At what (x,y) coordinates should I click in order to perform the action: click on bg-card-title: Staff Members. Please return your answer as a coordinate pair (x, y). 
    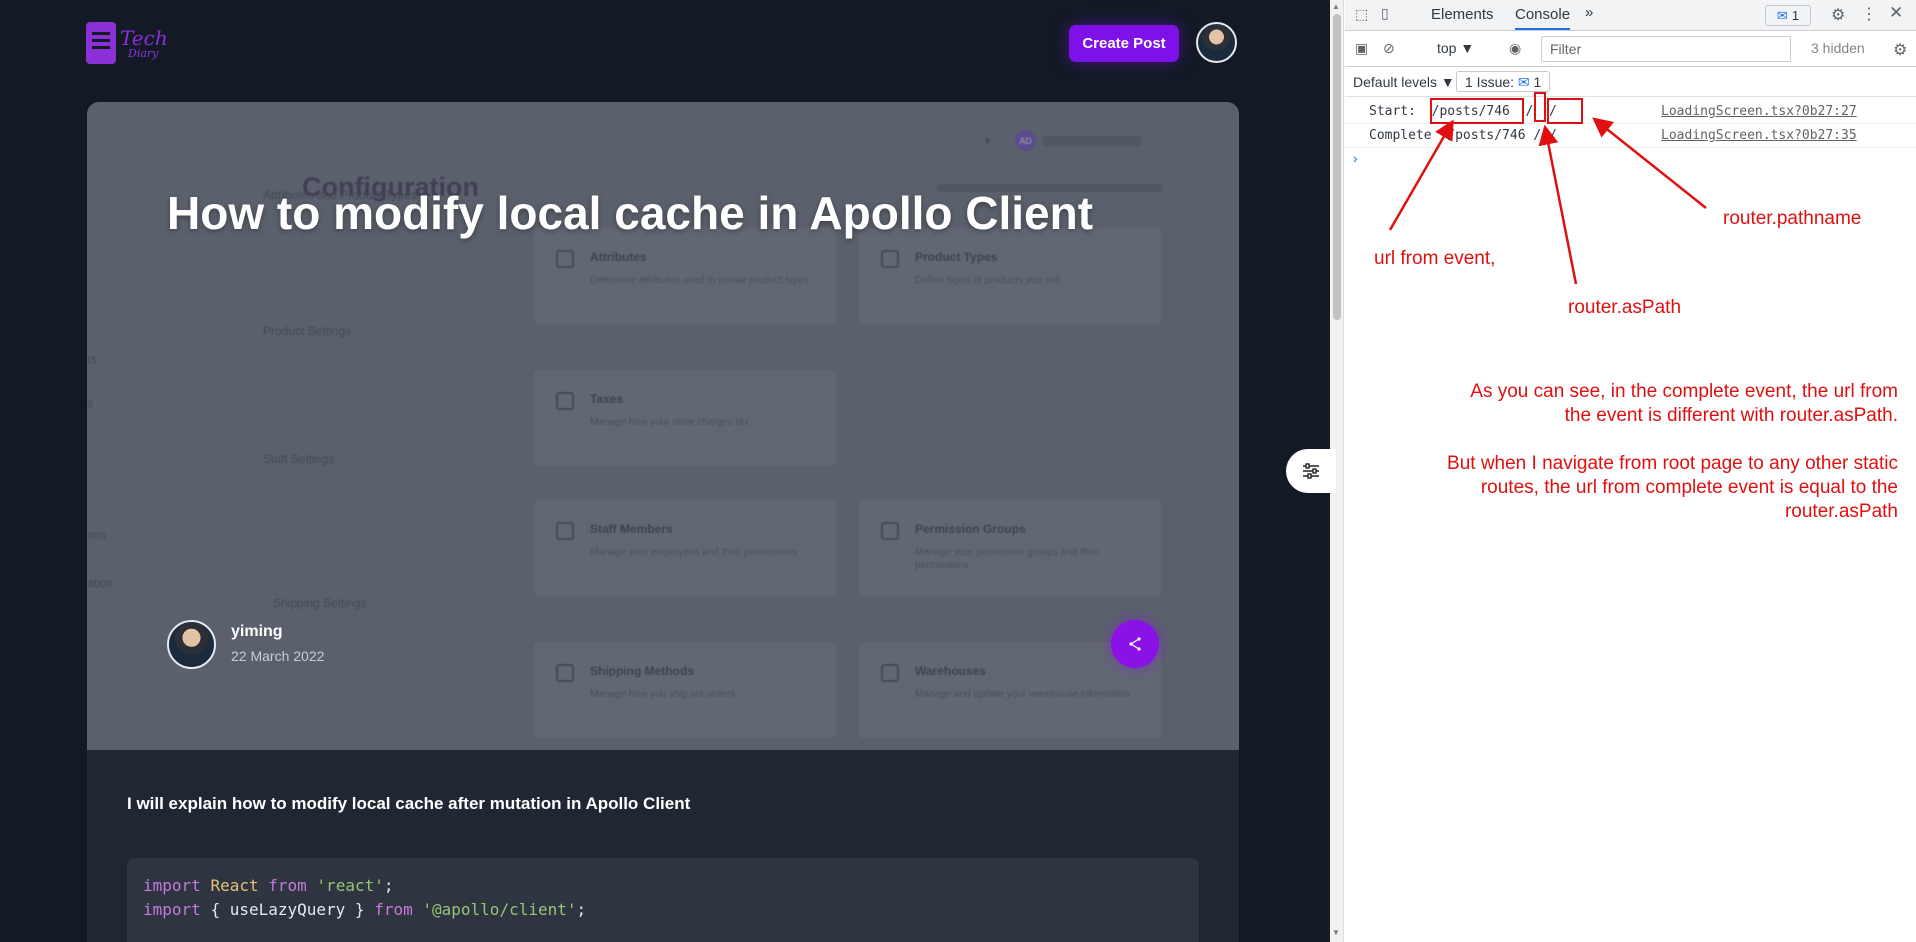
    Looking at the image, I should click on (631, 529).